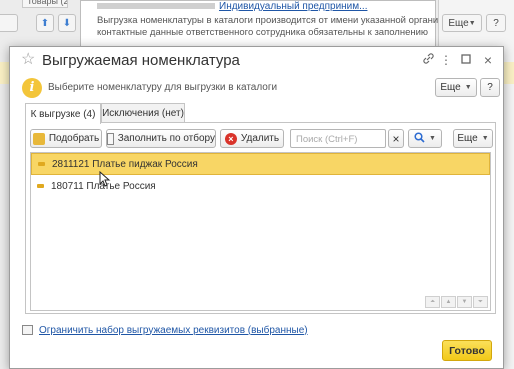 The image size is (514, 369). Describe the element at coordinates (450, 87) in the screenshot. I see `more-button-label: Еще` at that location.